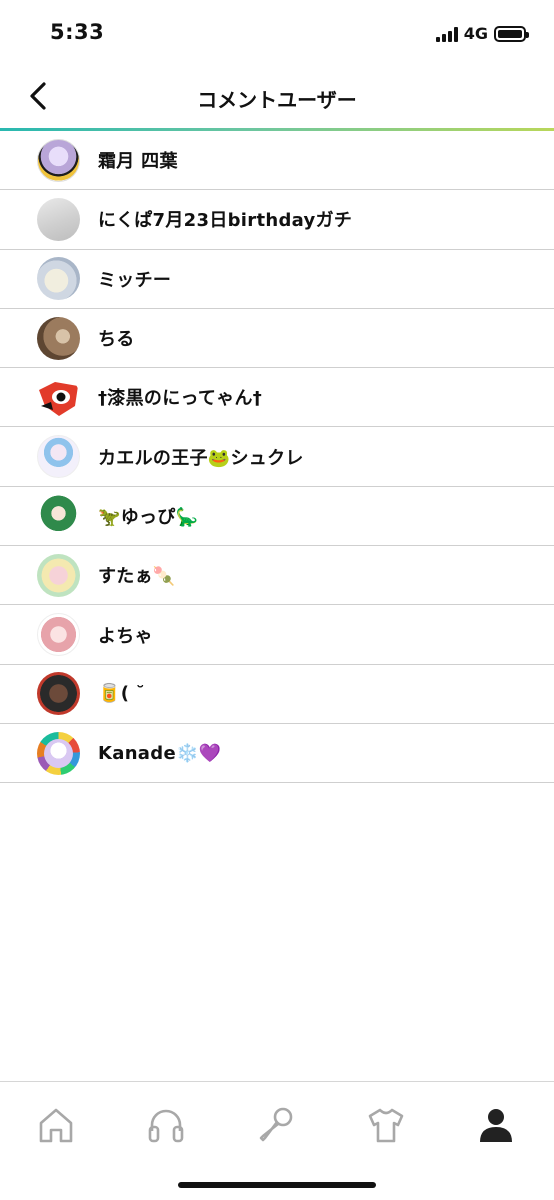 This screenshot has width=554, height=1200. I want to click on user-name: 🦖ゆっぴ🦕, so click(148, 517).